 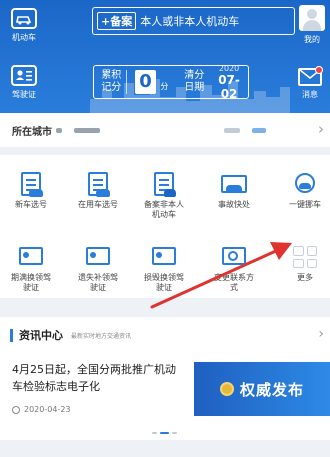 I want to click on carousel-dot-active, so click(x=164, y=433).